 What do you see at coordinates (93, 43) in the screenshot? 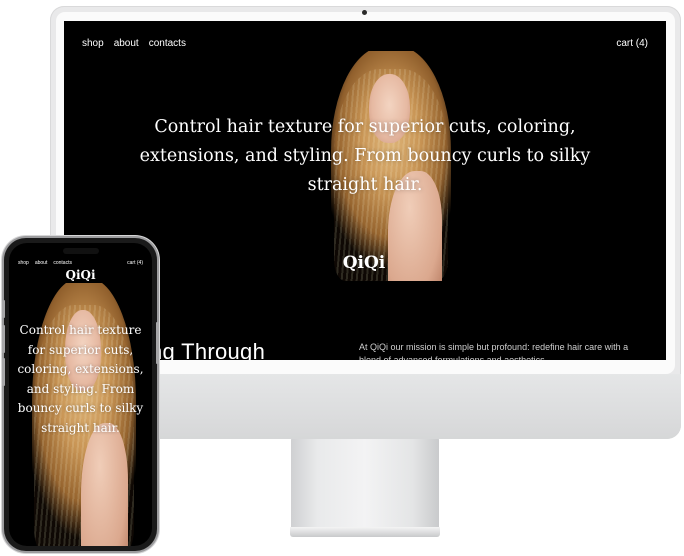
I see `nav-shop-link: shop` at bounding box center [93, 43].